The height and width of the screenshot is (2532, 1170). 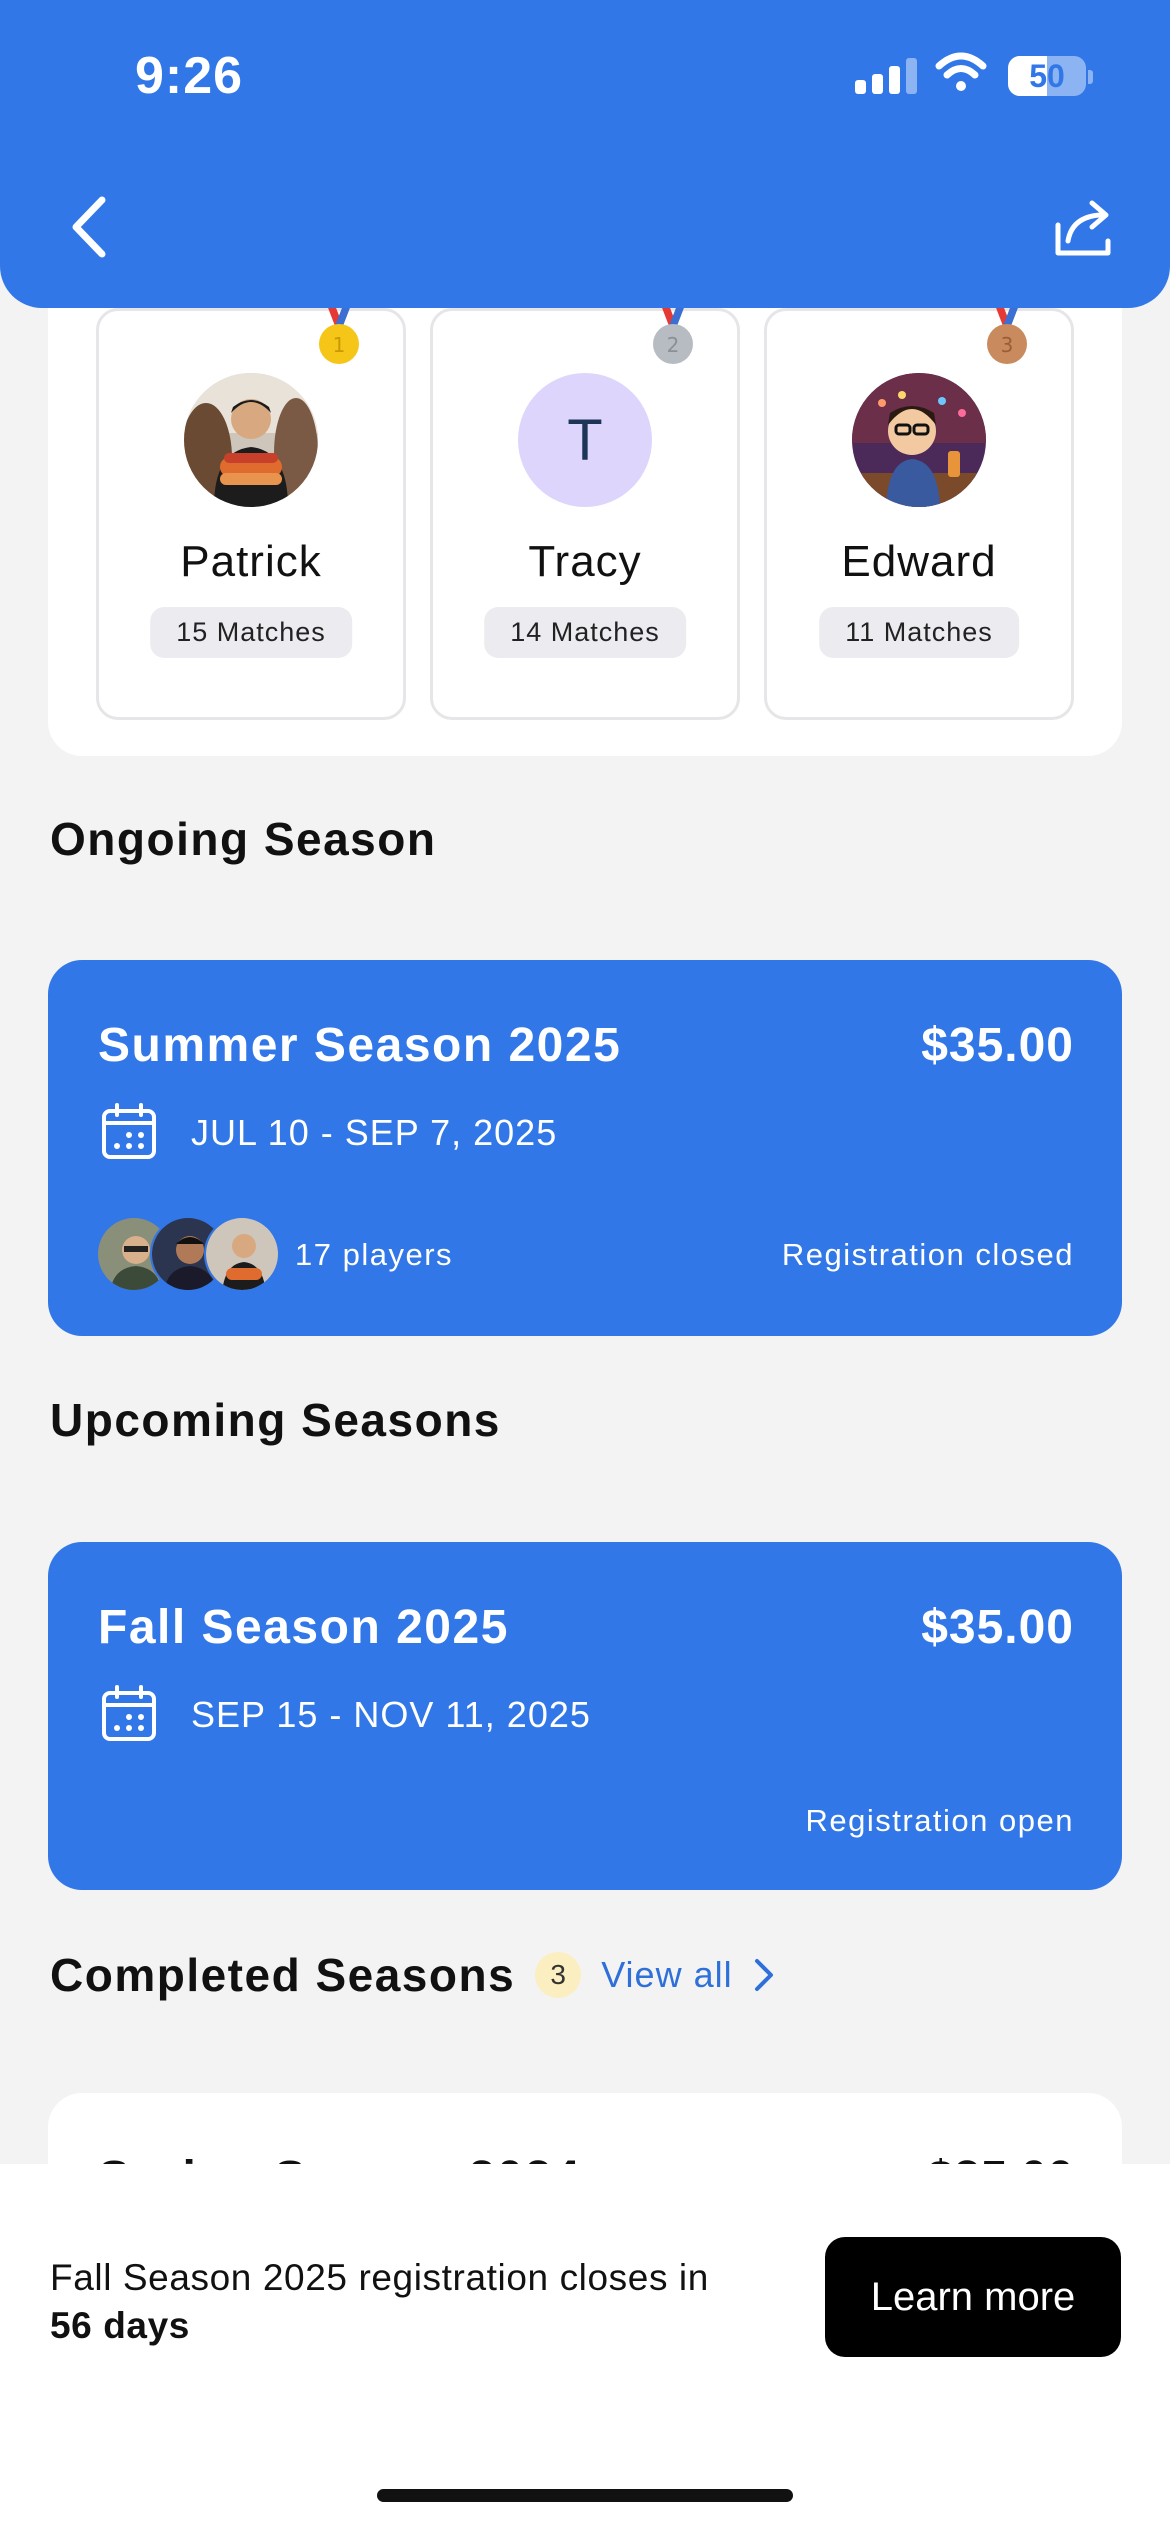 I want to click on avatar-initial: T, so click(x=585, y=440).